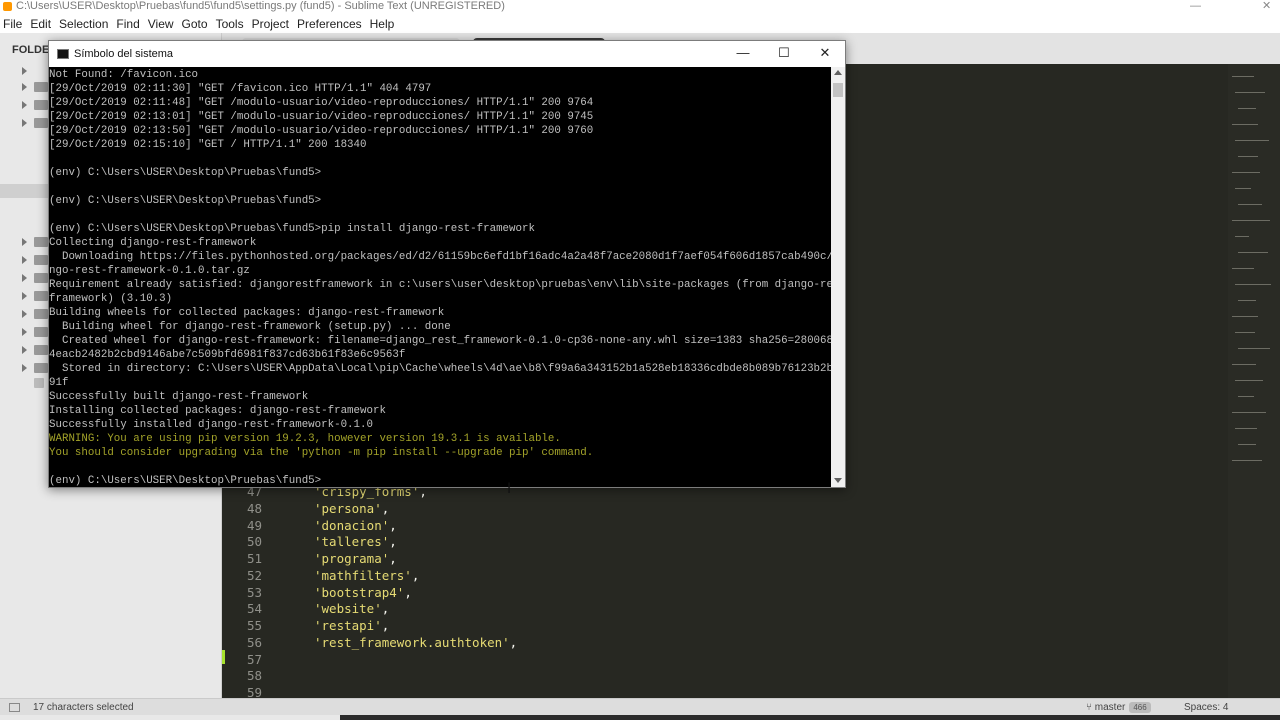  What do you see at coordinates (522, 660) in the screenshot?
I see `code-line: 57` at bounding box center [522, 660].